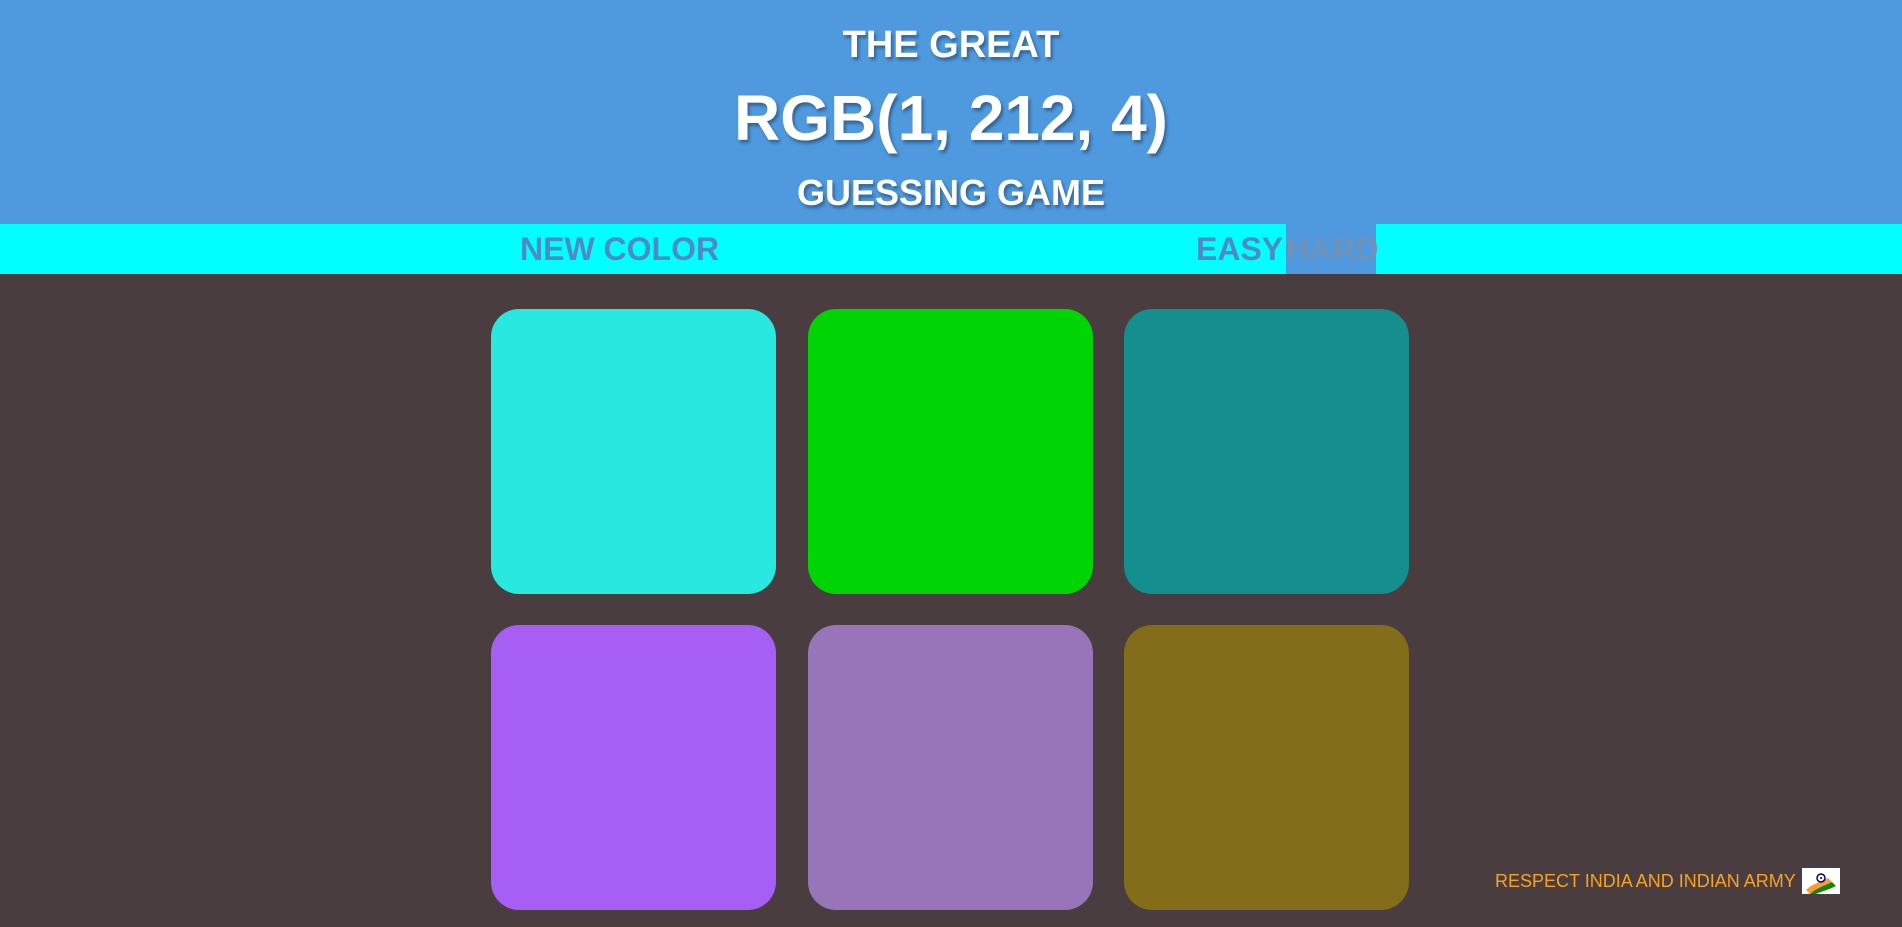  Describe the element at coordinates (1820, 881) in the screenshot. I see `india-flag-icon` at that location.